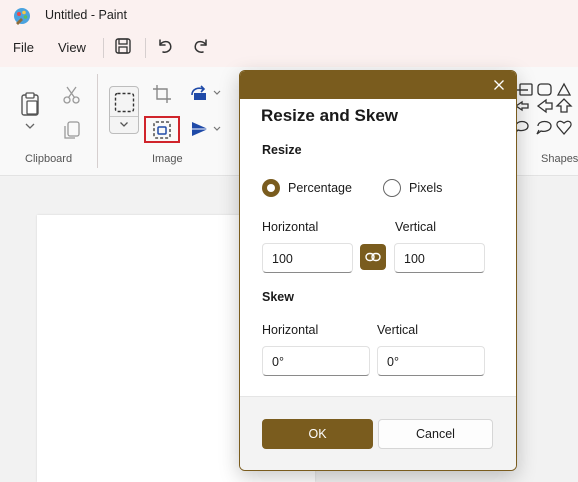 Image resolution: width=578 pixels, height=482 pixels. Describe the element at coordinates (200, 129) in the screenshot. I see `flip-icon` at that location.